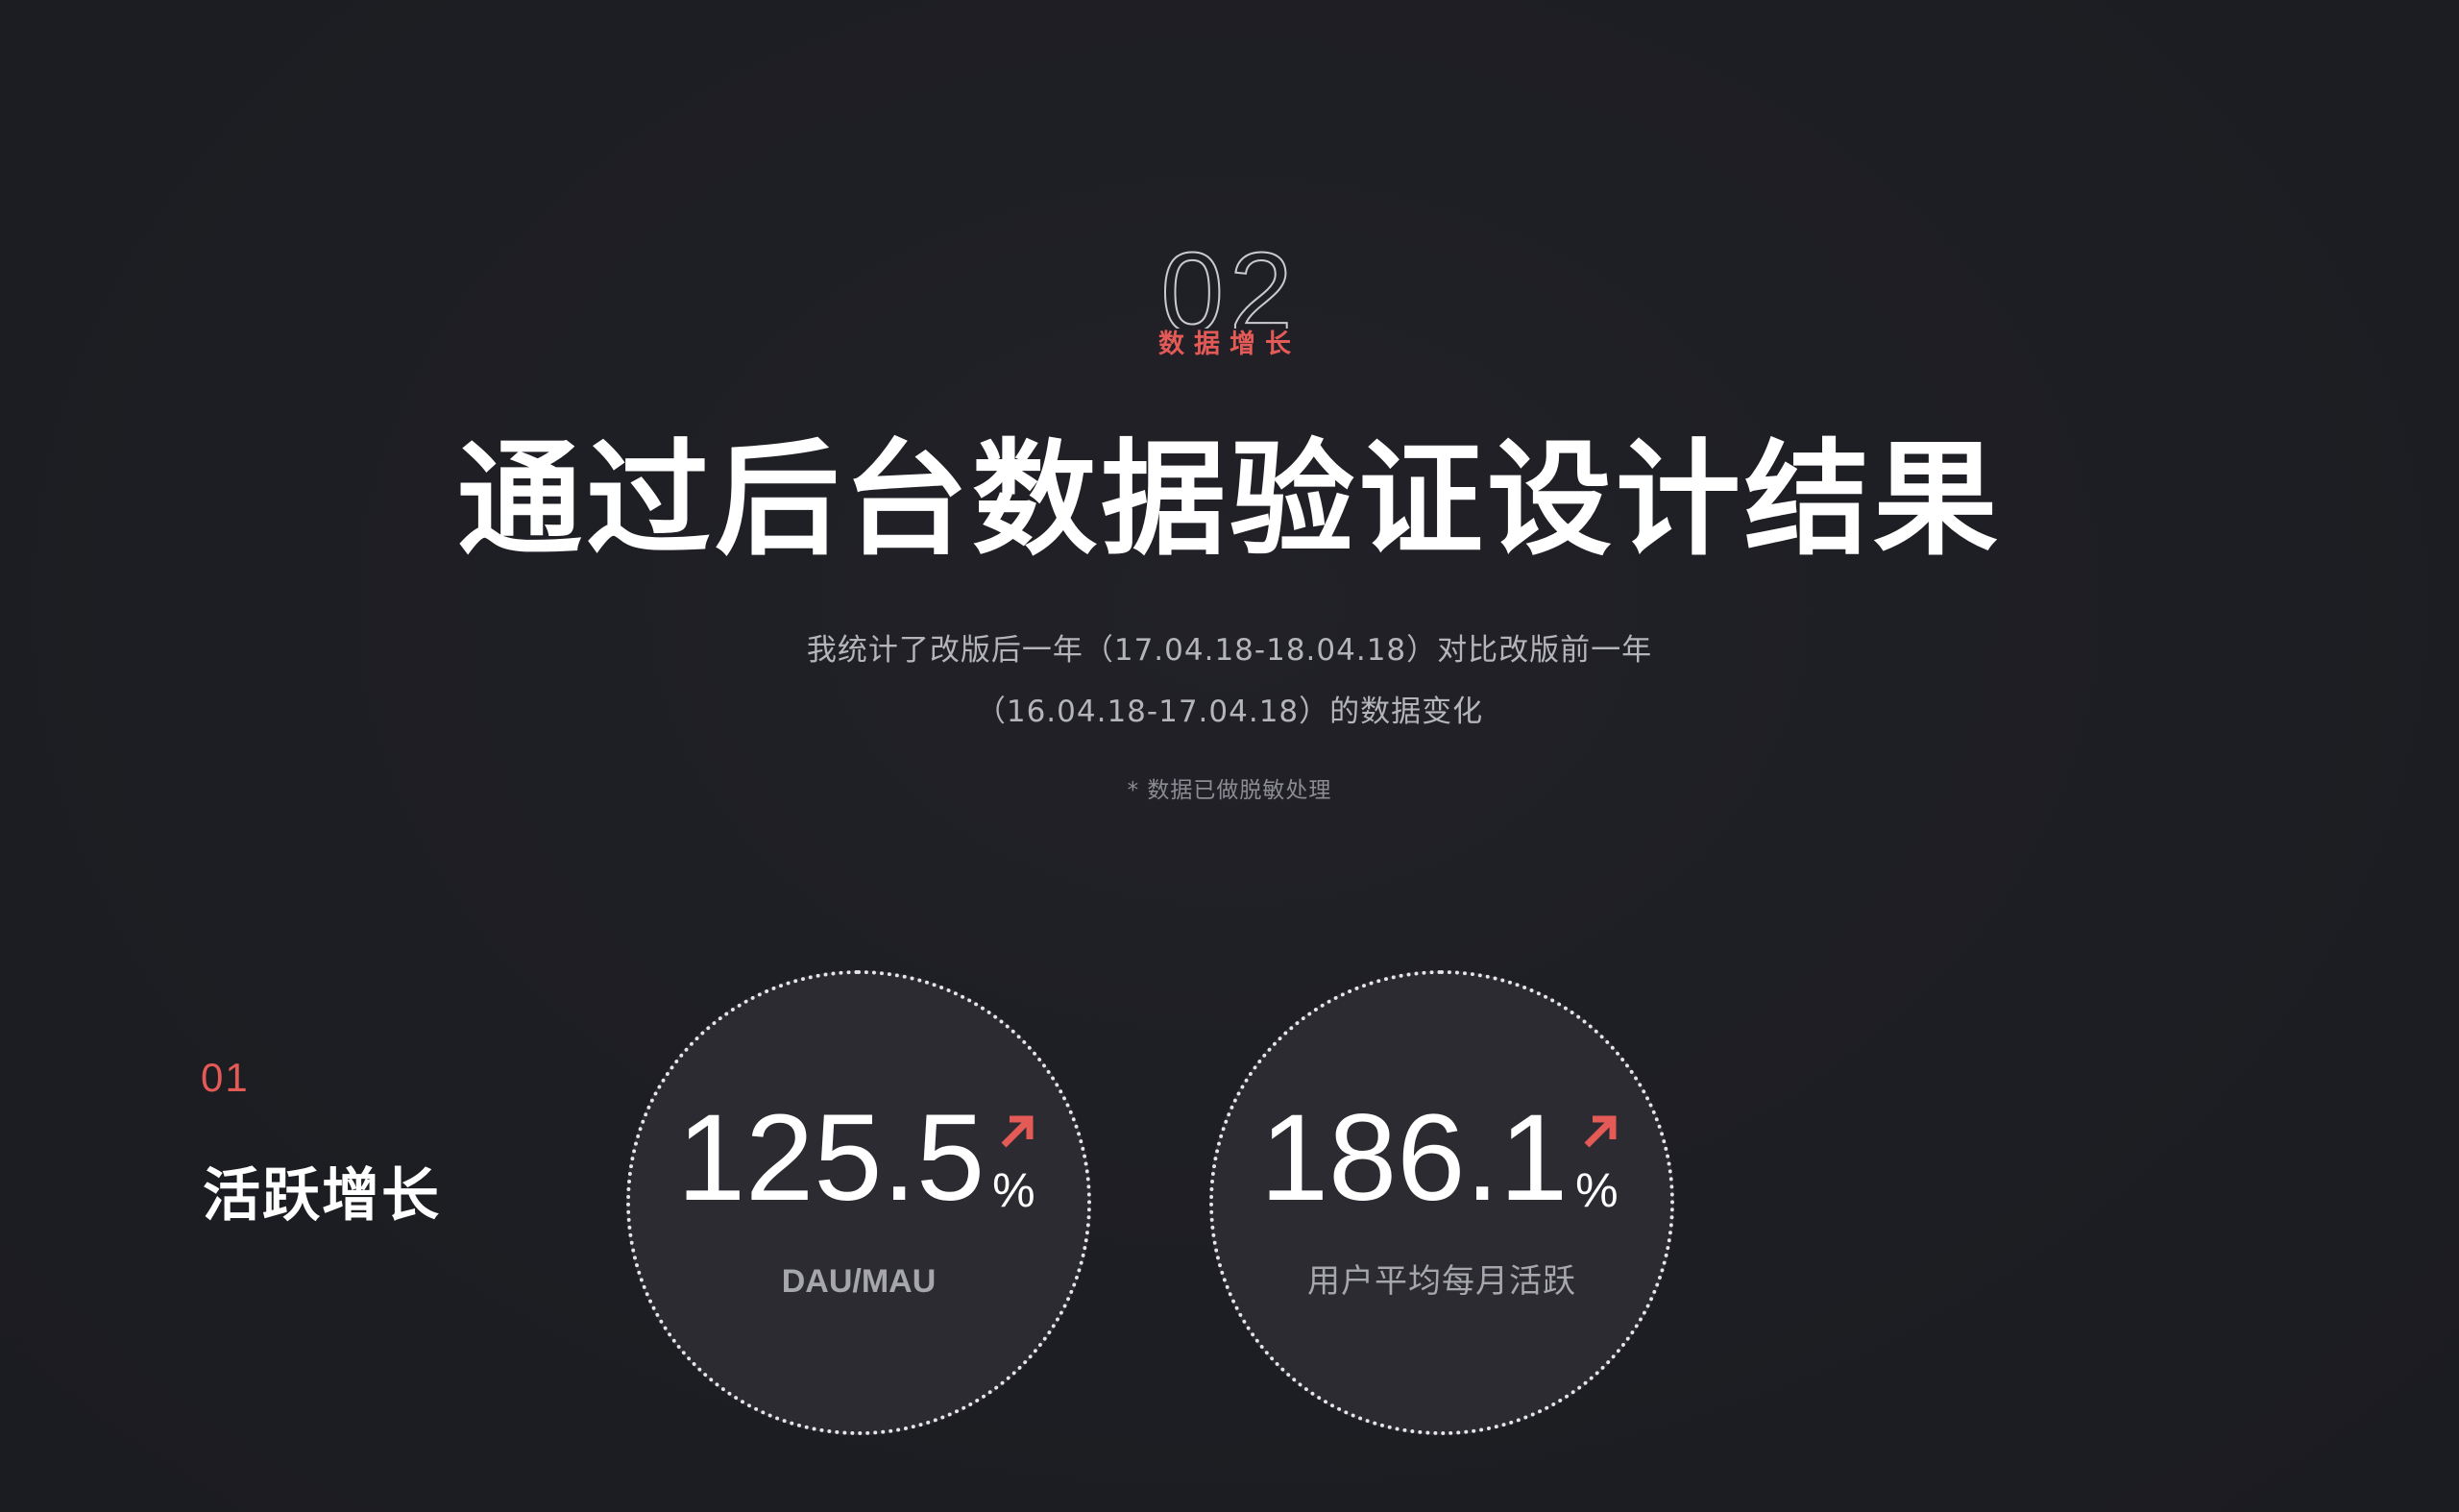 This screenshot has height=1512, width=2459. Describe the element at coordinates (831, 1158) in the screenshot. I see `stat-value: 125.5` at that location.